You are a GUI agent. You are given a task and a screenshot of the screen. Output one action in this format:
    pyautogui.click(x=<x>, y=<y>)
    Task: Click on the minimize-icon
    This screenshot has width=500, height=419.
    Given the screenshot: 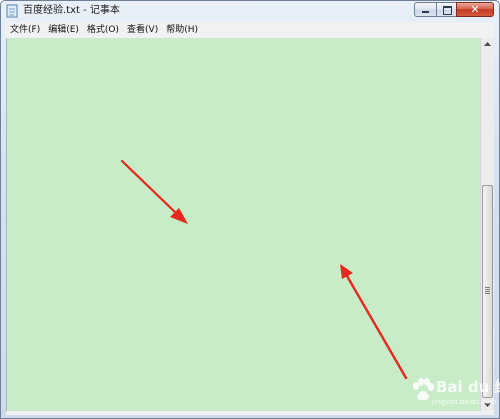 What is the action you would take?
    pyautogui.click(x=425, y=12)
    